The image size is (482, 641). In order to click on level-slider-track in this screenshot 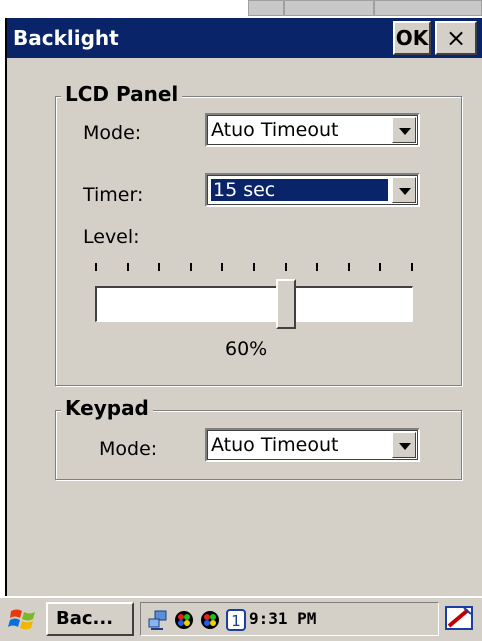, I will do `click(254, 304)`.